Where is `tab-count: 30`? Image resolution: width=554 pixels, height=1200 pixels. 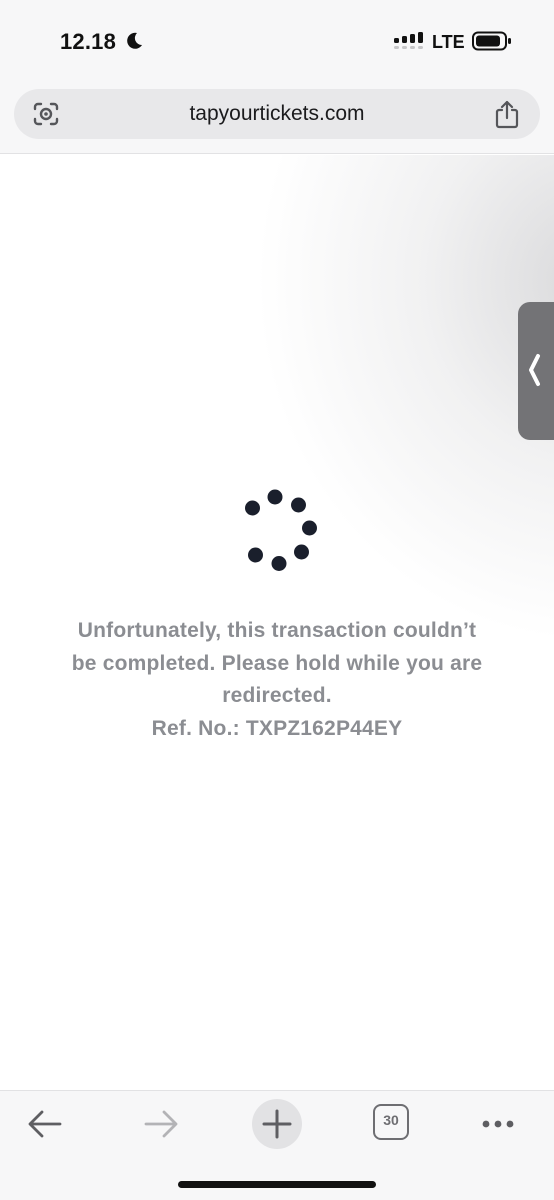
tab-count: 30 is located at coordinates (391, 1120).